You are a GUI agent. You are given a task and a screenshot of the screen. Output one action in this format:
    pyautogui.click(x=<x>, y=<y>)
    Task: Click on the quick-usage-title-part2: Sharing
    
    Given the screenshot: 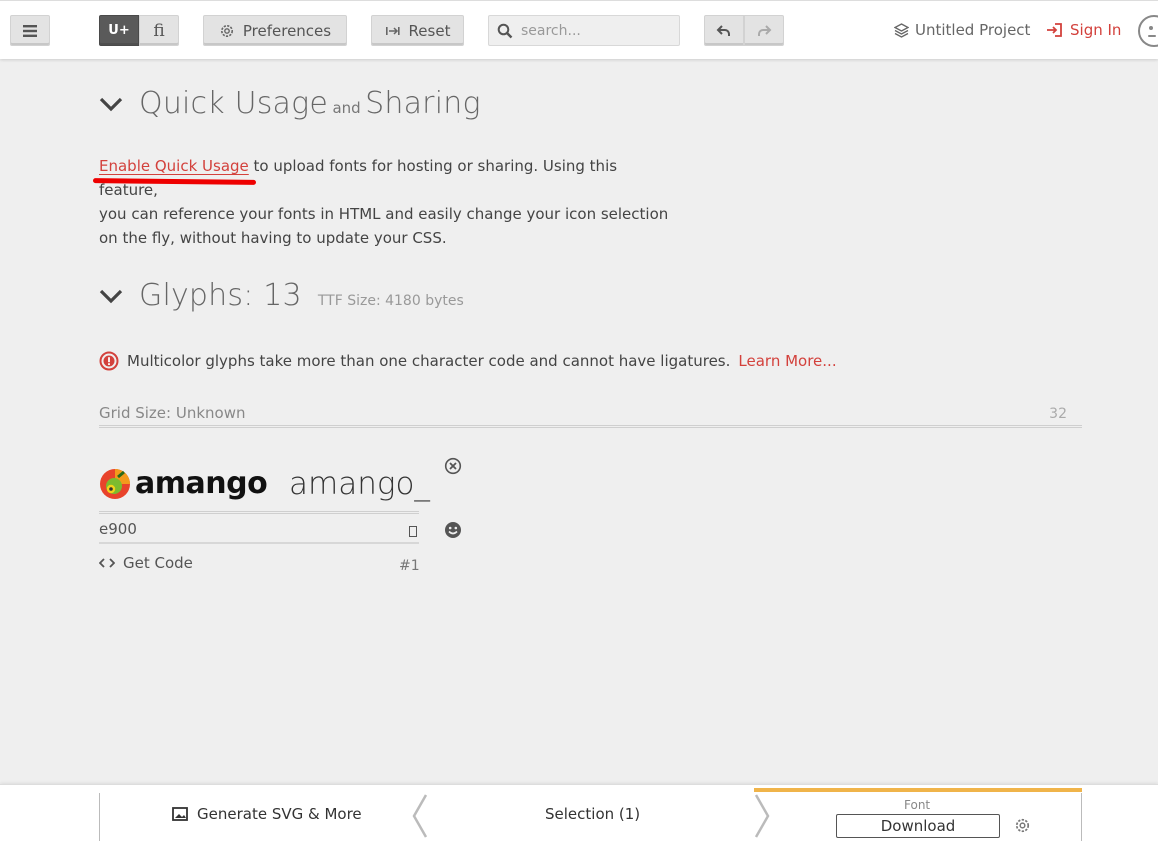 What is the action you would take?
    pyautogui.click(x=423, y=103)
    